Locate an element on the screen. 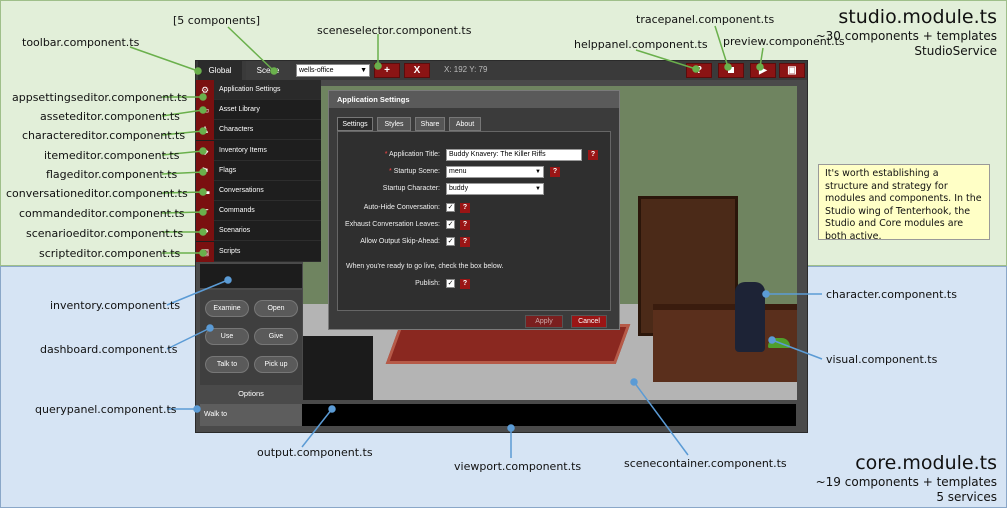 This screenshot has width=1007, height=508. tab-settings: Settings is located at coordinates (355, 124).